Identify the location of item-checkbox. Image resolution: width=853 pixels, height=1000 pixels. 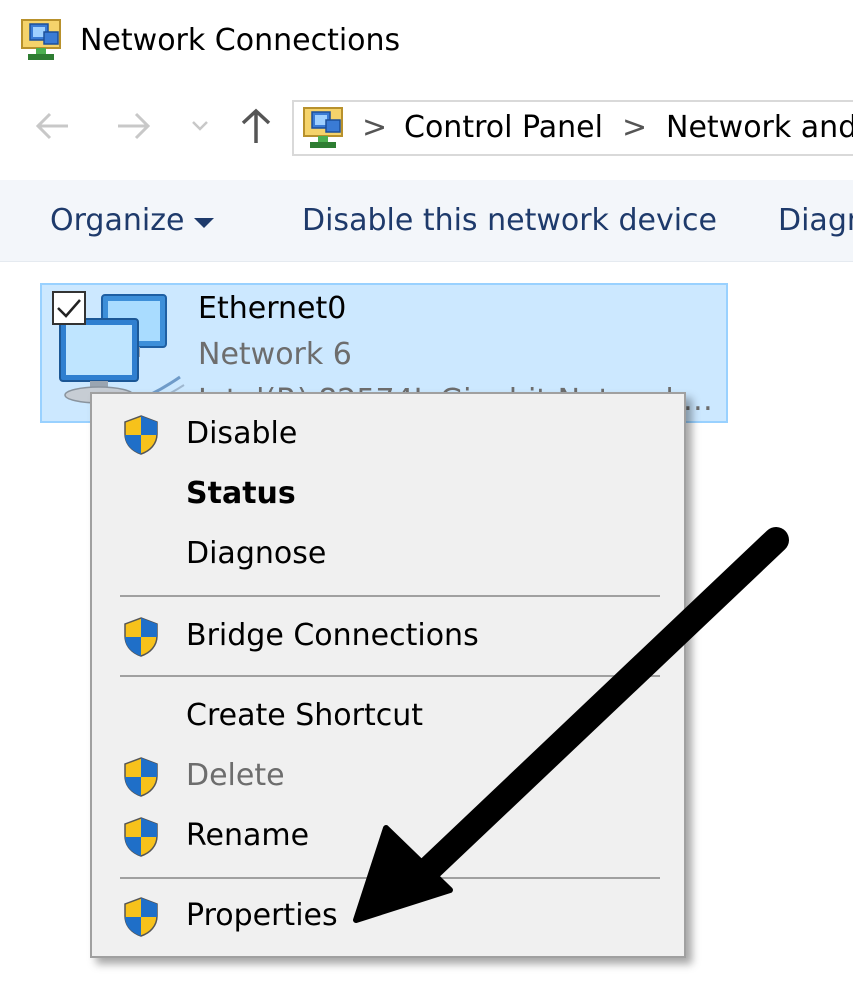
(69, 308).